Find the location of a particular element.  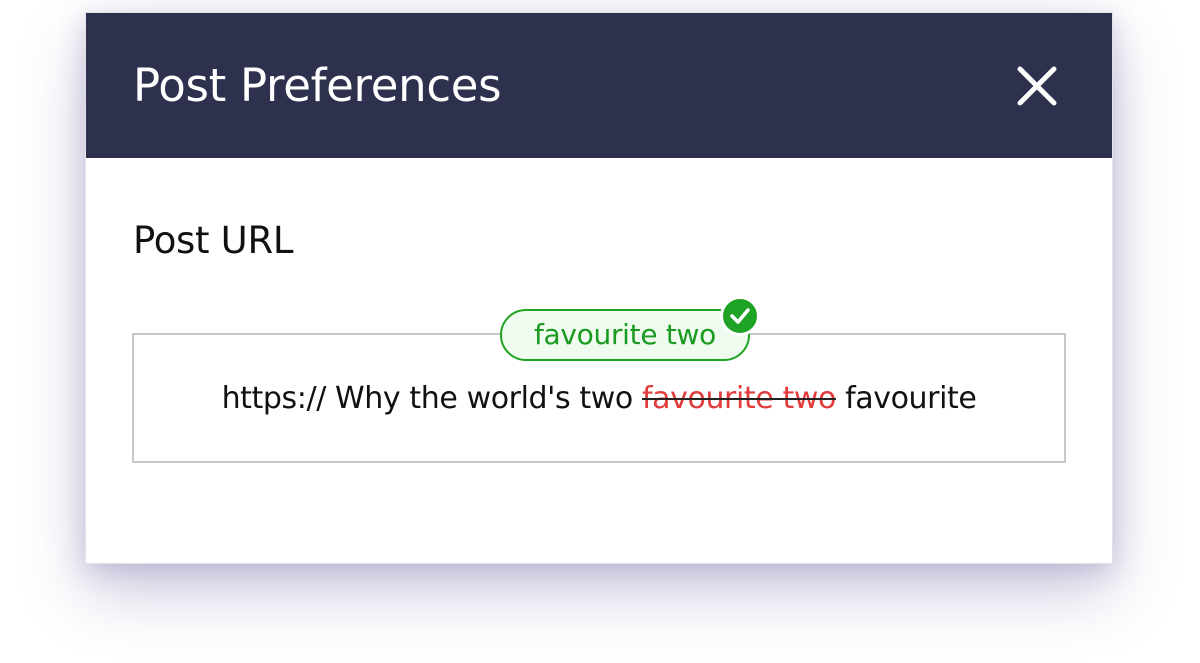

url-removed-text: favourite two is located at coordinates (738, 398).